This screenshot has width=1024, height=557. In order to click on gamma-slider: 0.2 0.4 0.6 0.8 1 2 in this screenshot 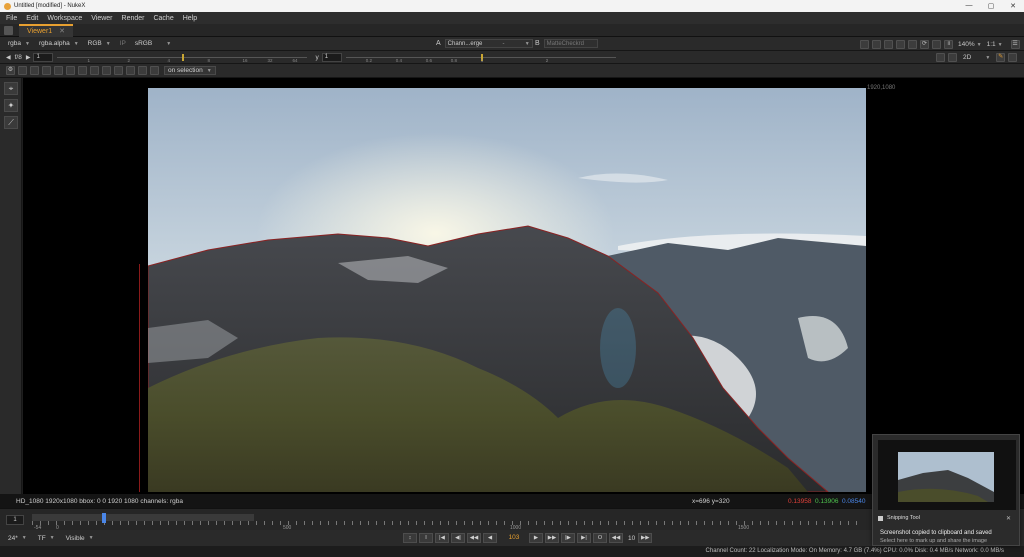, I will do `click(480, 58)`.